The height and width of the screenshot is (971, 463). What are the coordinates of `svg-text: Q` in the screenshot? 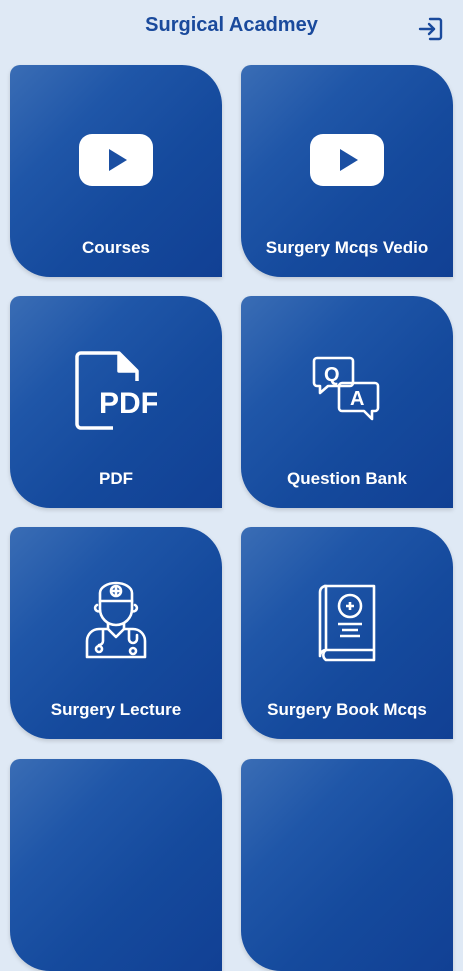 It's located at (332, 375).